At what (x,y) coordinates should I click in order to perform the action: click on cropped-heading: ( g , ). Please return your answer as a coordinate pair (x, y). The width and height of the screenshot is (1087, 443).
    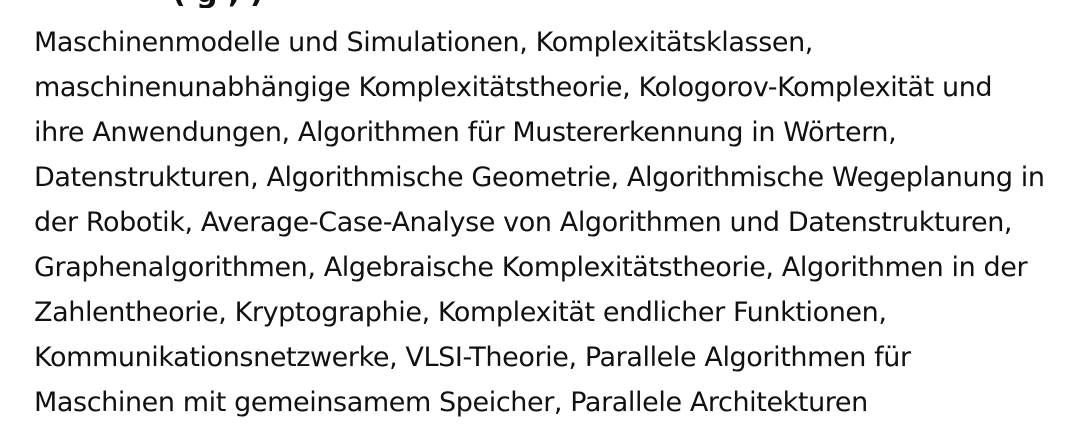
    Looking at the image, I should click on (452, 4).